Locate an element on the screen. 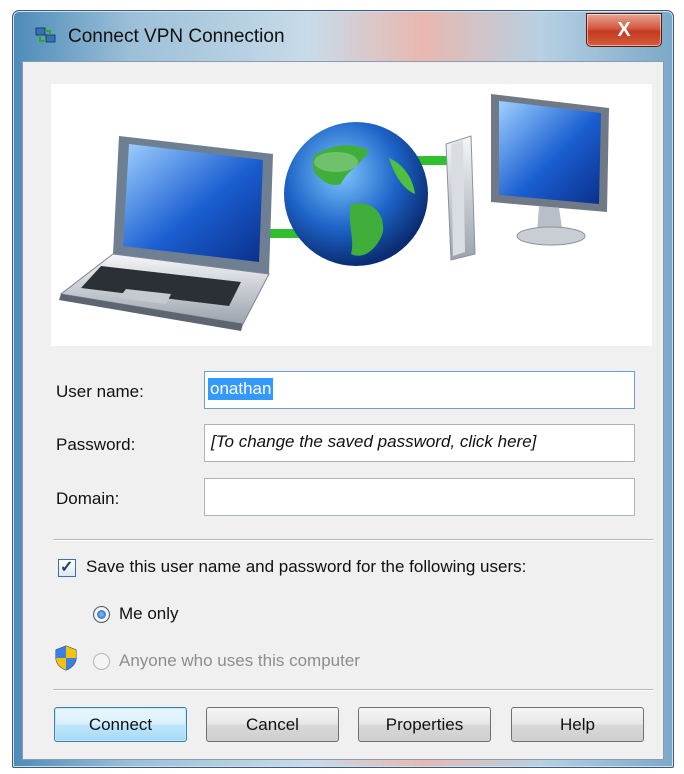  username-field: onathan is located at coordinates (419, 390).